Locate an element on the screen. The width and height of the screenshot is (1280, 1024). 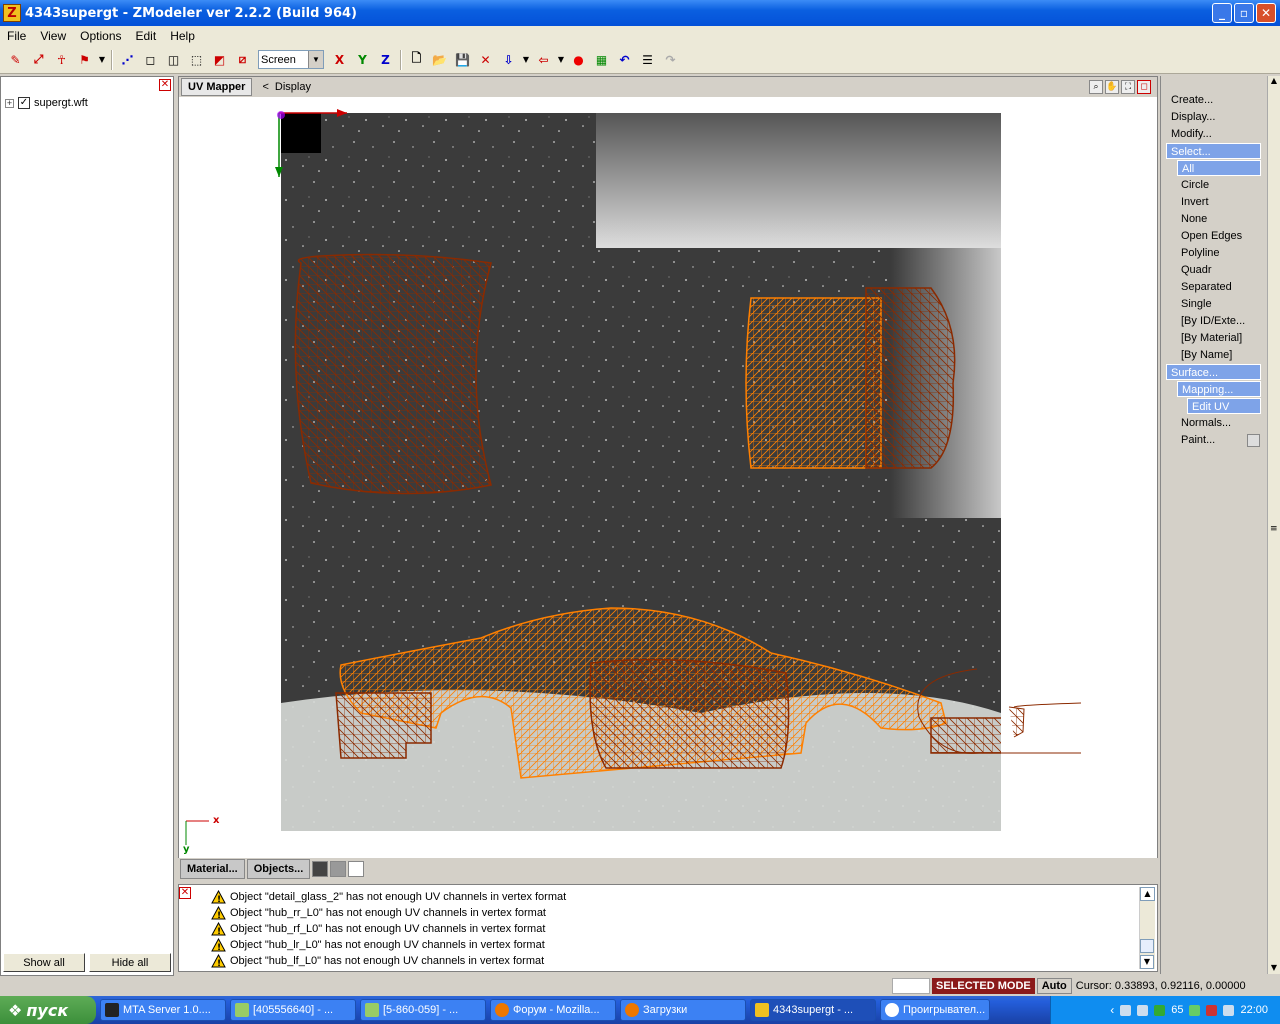
record-icon: ● is located at coordinates (578, 59).